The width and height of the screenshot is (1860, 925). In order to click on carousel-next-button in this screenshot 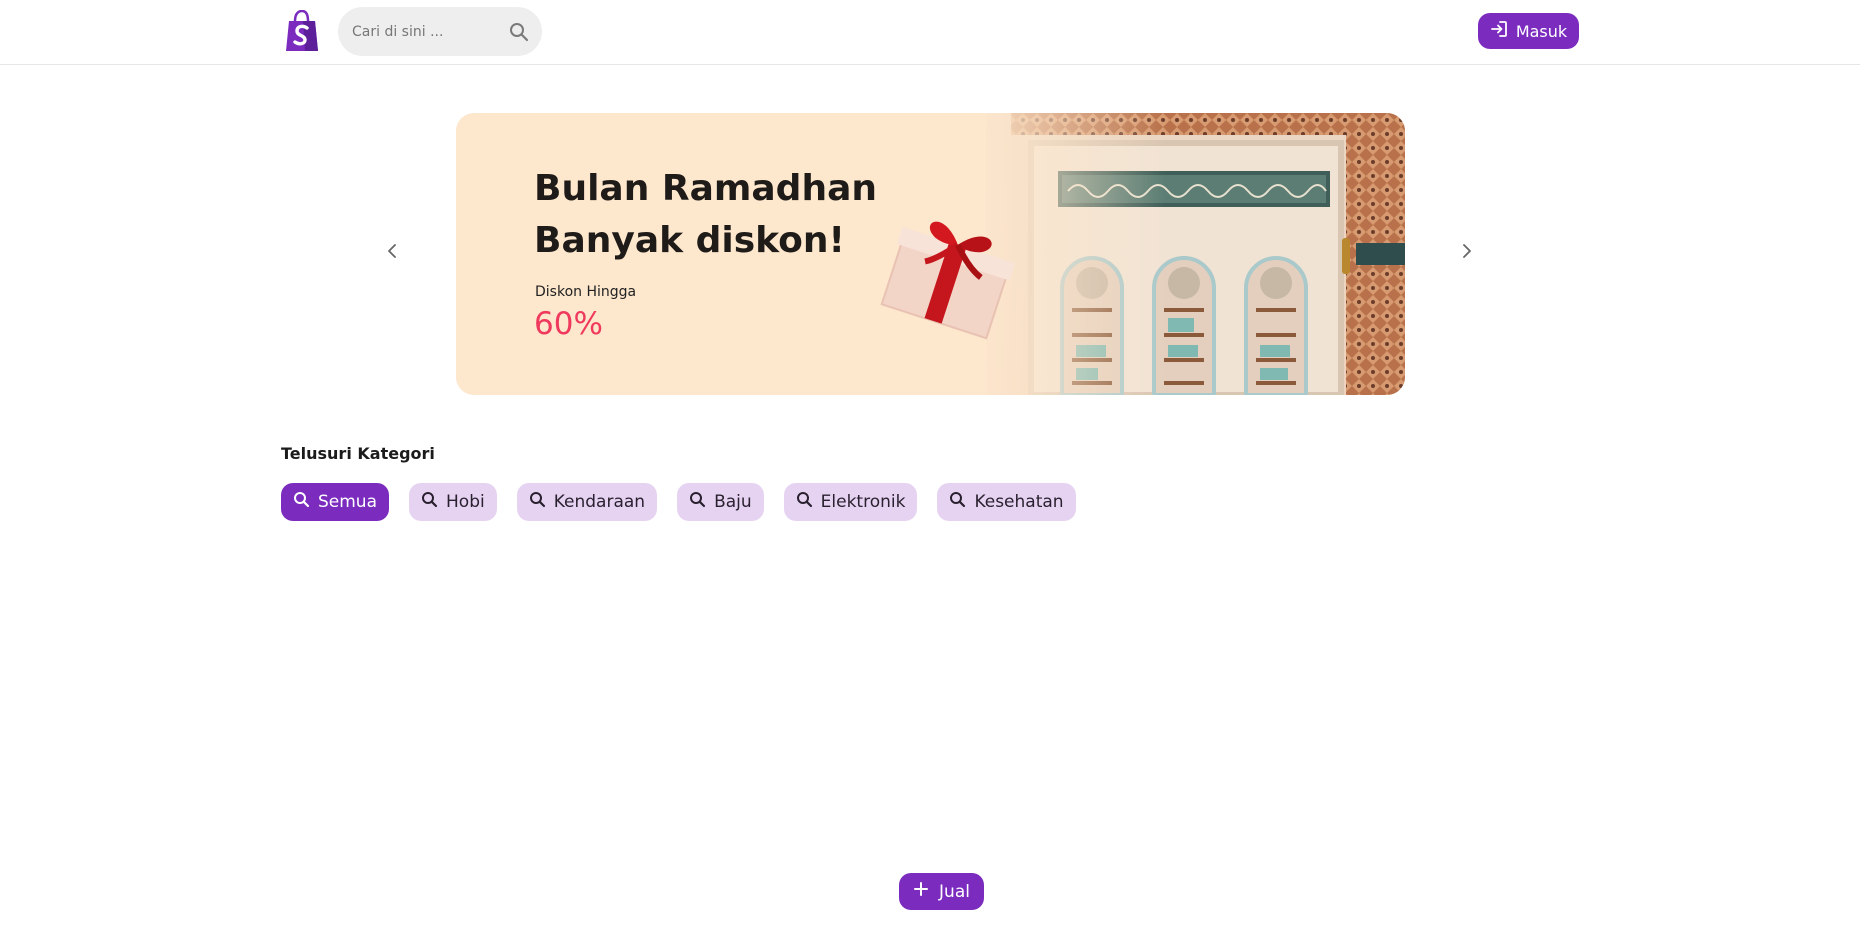, I will do `click(1467, 253)`.